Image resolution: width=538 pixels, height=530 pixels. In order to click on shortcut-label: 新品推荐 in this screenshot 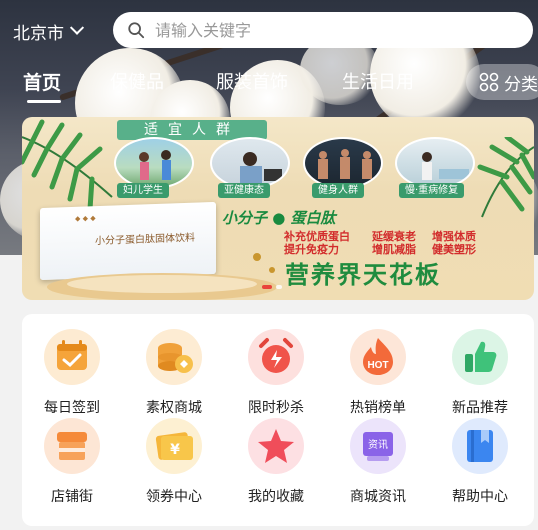, I will do `click(480, 408)`.